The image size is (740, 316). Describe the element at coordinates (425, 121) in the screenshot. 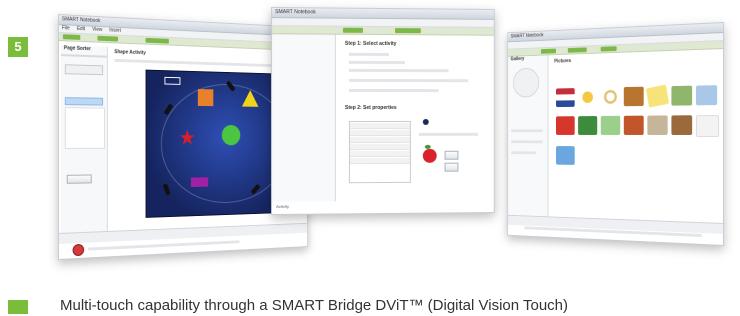

I see `mid-info-icon` at that location.